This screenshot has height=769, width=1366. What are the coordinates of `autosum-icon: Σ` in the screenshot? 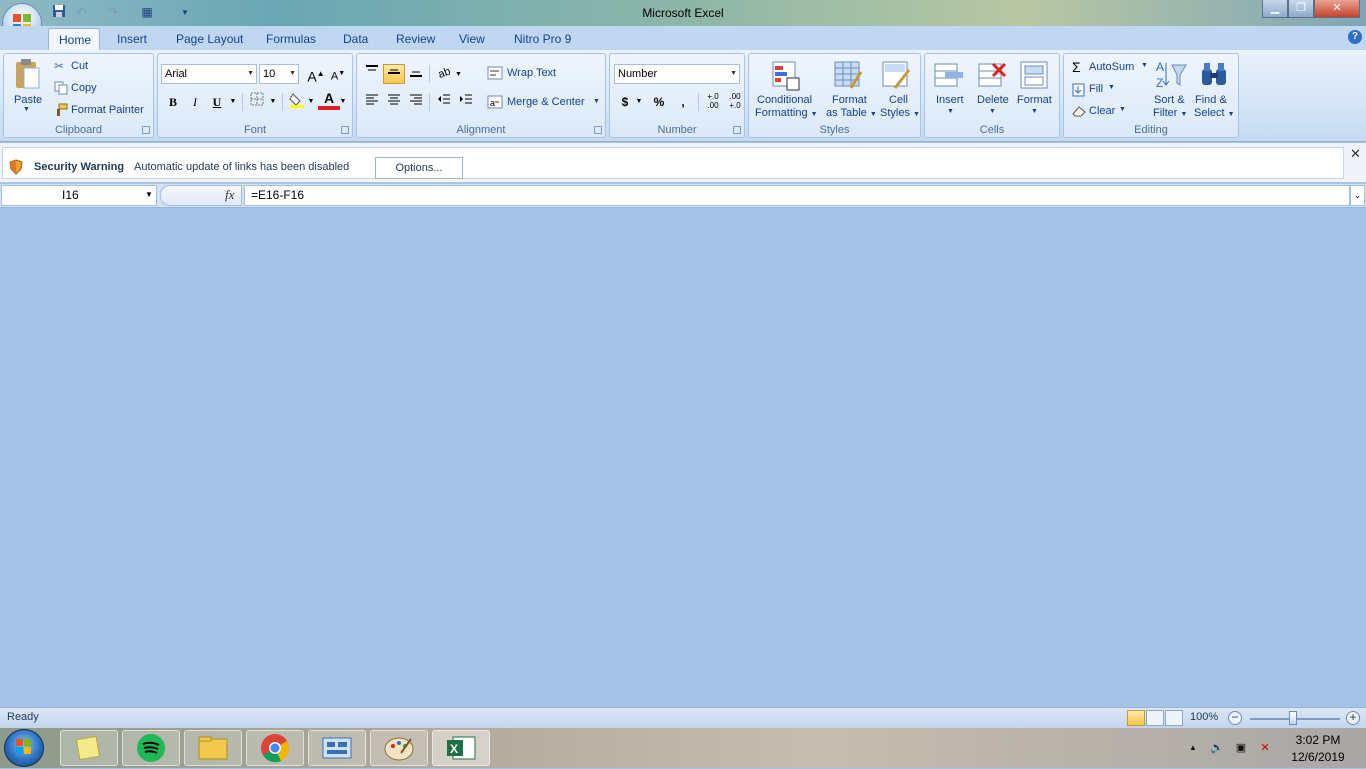 It's located at (1076, 67).